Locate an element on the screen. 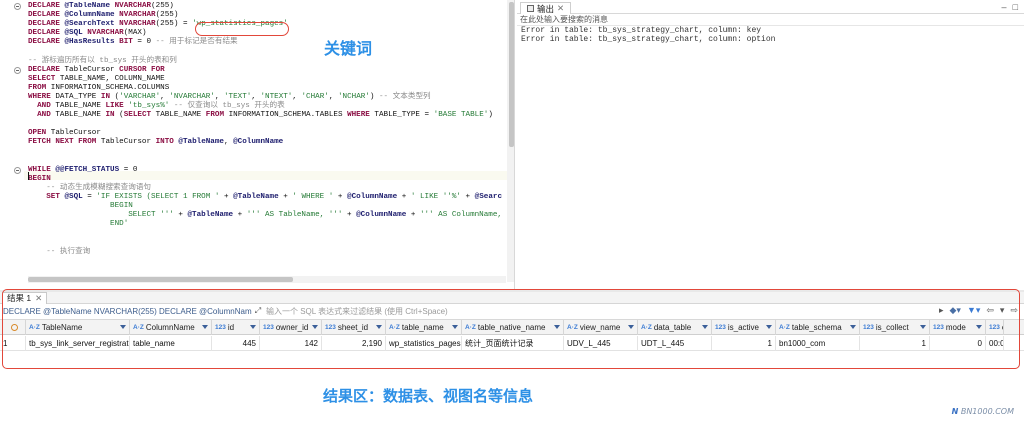 Image resolution: width=1024 pixels, height=429 pixels. code-line: -- 游标遍历所有以 tb_sys 开头的表和列 is located at coordinates (268, 61).